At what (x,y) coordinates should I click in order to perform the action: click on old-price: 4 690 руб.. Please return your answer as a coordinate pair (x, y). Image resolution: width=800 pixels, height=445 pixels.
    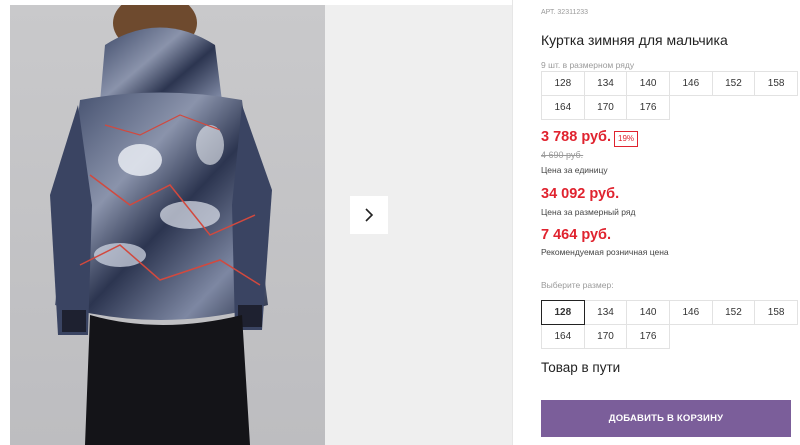
    Looking at the image, I should click on (562, 155).